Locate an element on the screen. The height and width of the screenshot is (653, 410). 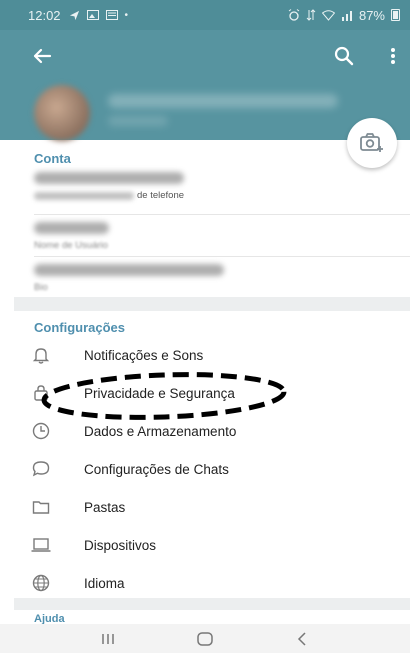
system-icons: 87% is located at coordinates (344, 15).